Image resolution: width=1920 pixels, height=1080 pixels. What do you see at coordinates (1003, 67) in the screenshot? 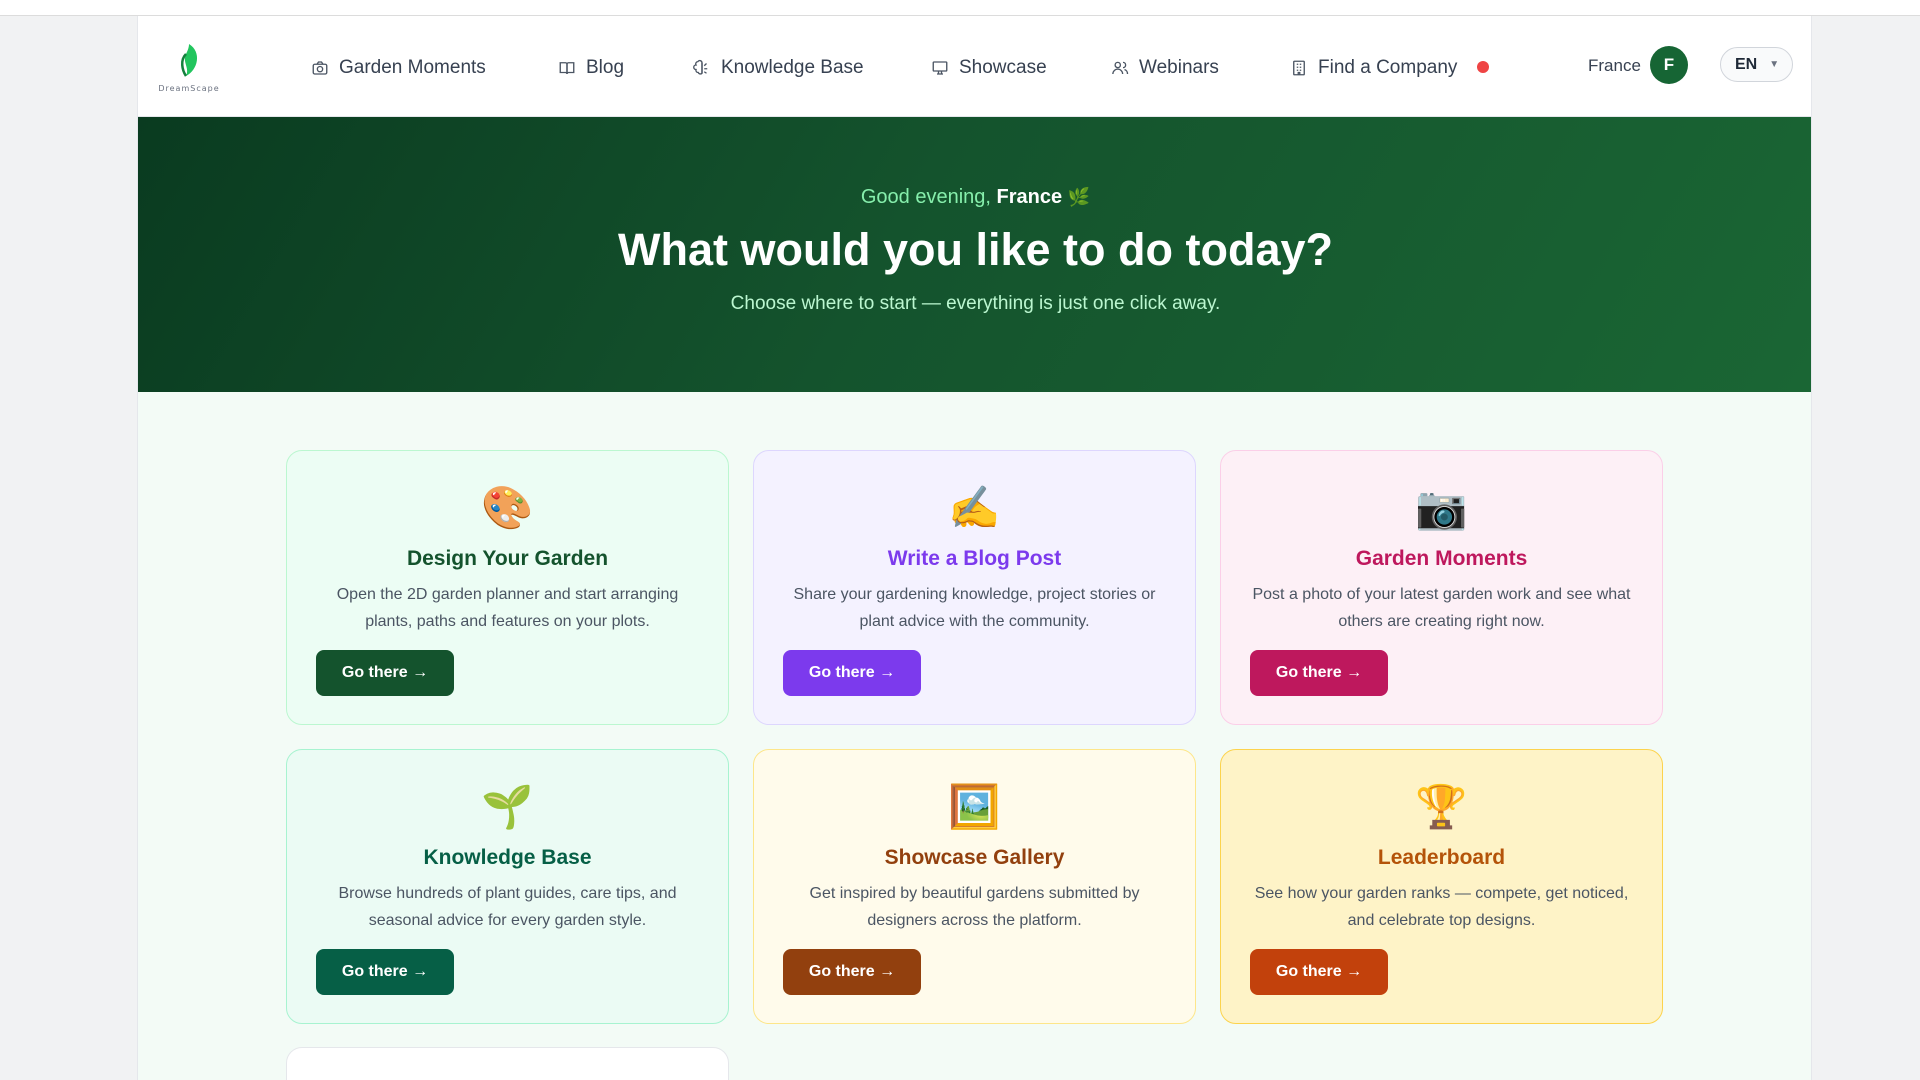
I see `nav-label: Showcase` at bounding box center [1003, 67].